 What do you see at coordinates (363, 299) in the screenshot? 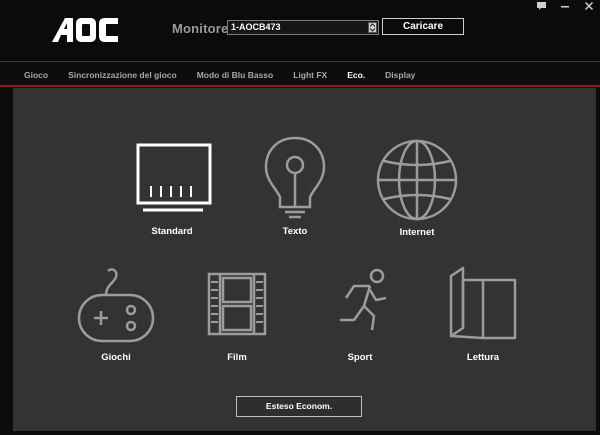
I see `runner-icon` at bounding box center [363, 299].